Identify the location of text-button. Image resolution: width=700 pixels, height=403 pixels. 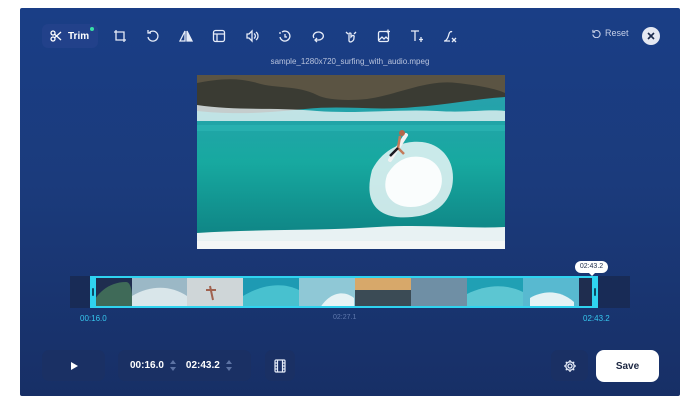
(417, 36).